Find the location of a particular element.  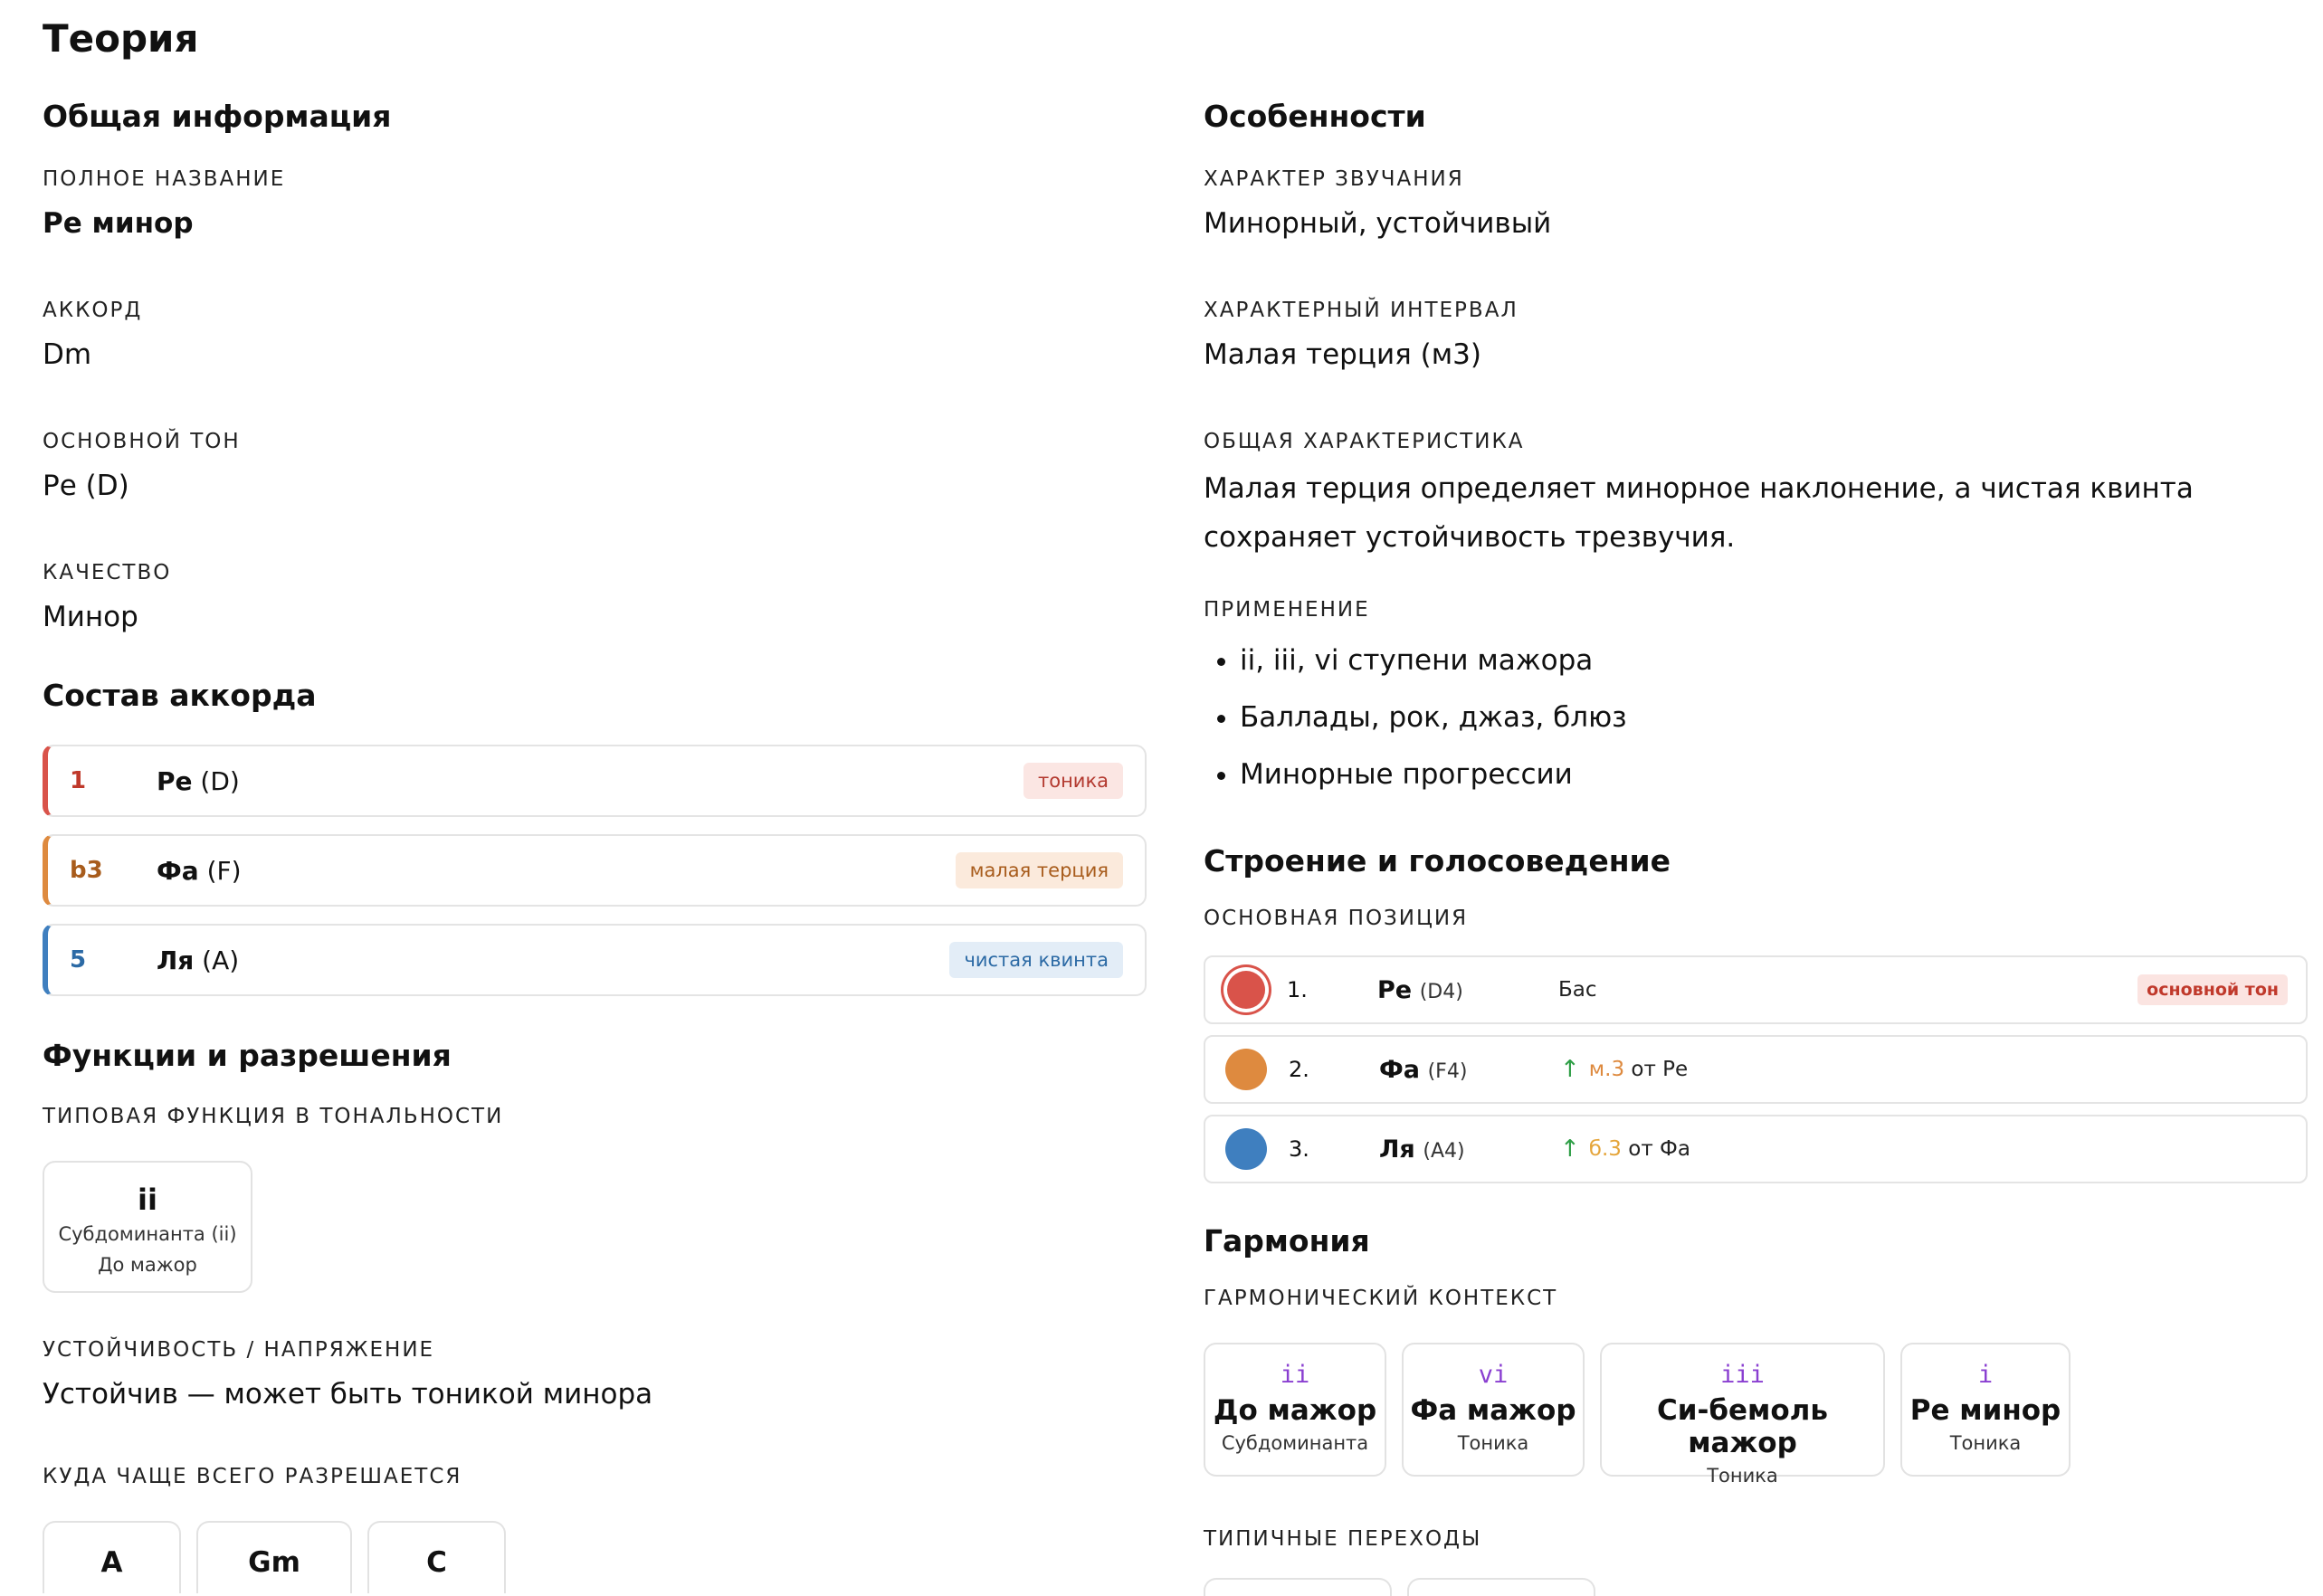

resolve-chord-c: C is located at coordinates (436, 1557).